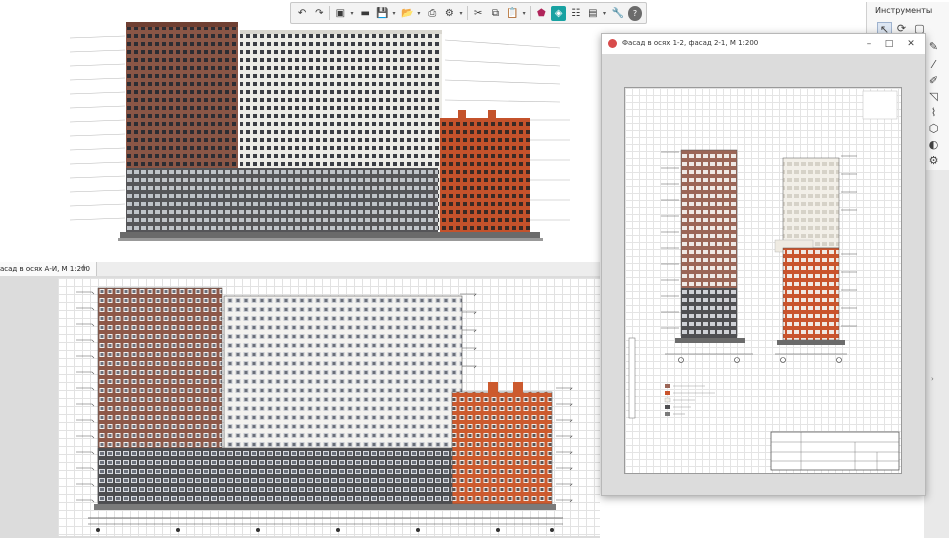 The height and width of the screenshot is (538, 949). I want to click on app-icon, so click(612, 43).